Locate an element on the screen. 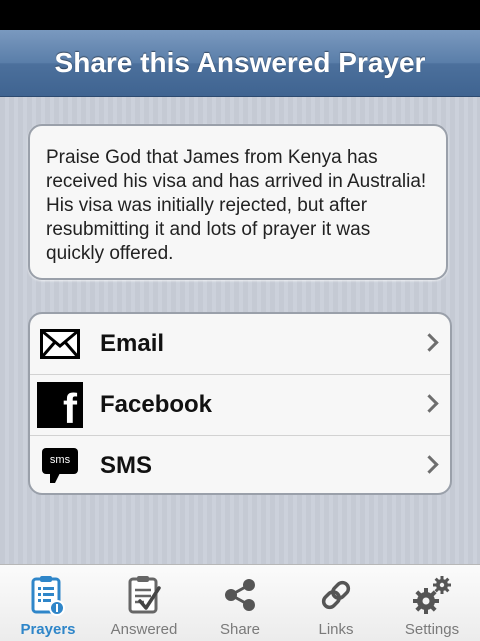 The width and height of the screenshot is (480, 641). tab-label: Share is located at coordinates (240, 629).